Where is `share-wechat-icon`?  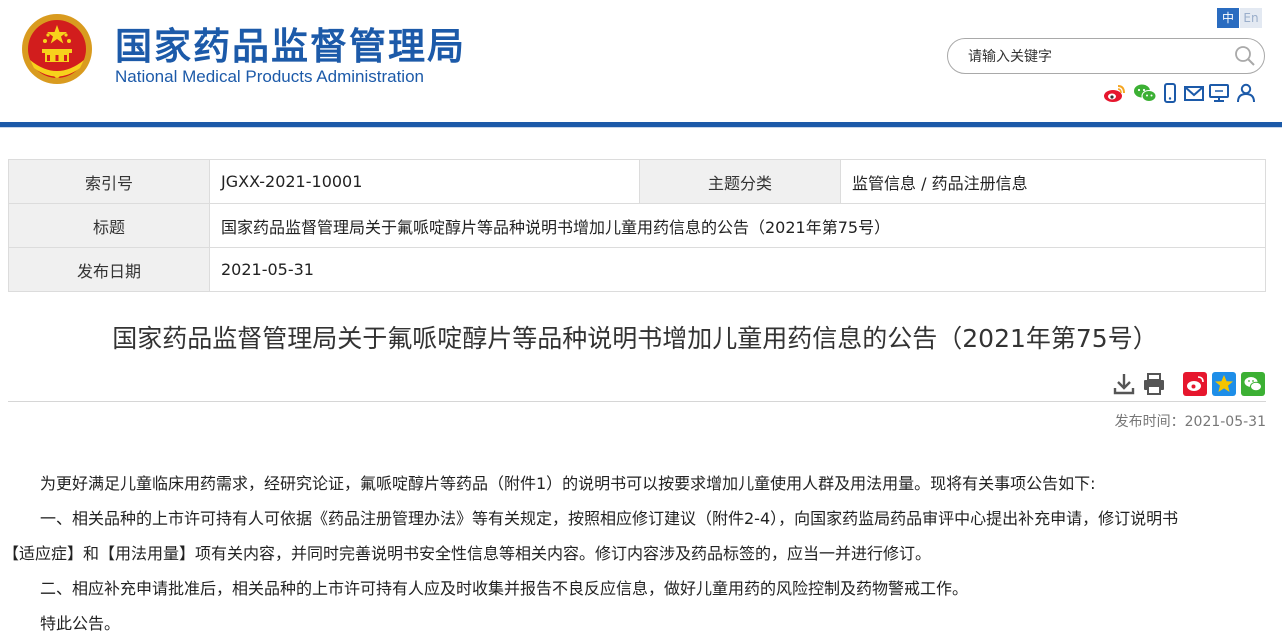
share-wechat-icon is located at coordinates (1253, 384).